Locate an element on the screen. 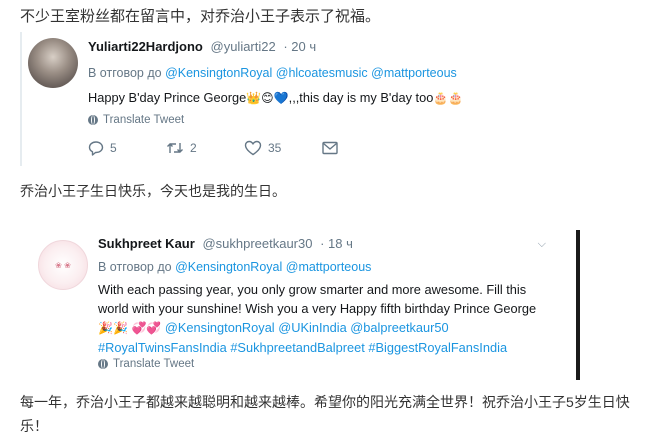 The width and height of the screenshot is (646, 443). retweet-count: 2 is located at coordinates (193, 148).